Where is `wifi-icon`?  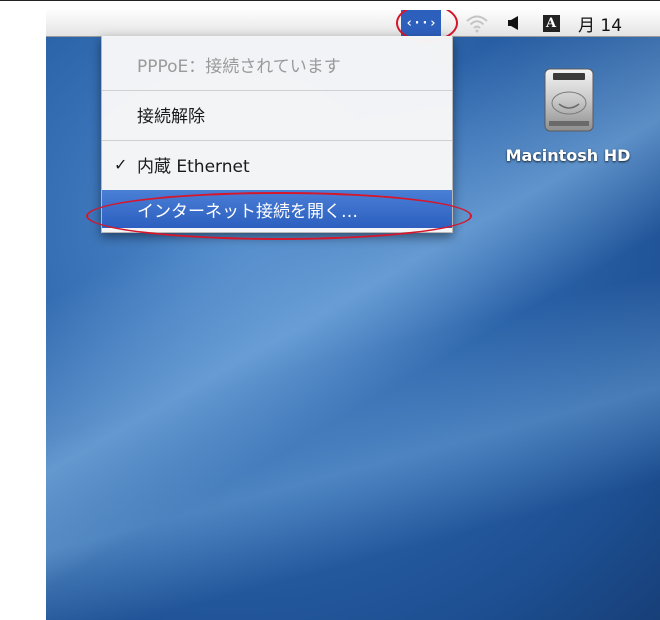 wifi-icon is located at coordinates (477, 23).